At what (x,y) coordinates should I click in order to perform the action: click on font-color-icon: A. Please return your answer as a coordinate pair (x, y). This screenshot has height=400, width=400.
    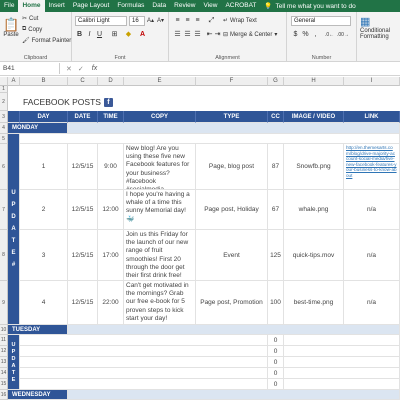
    Looking at the image, I should click on (142, 35).